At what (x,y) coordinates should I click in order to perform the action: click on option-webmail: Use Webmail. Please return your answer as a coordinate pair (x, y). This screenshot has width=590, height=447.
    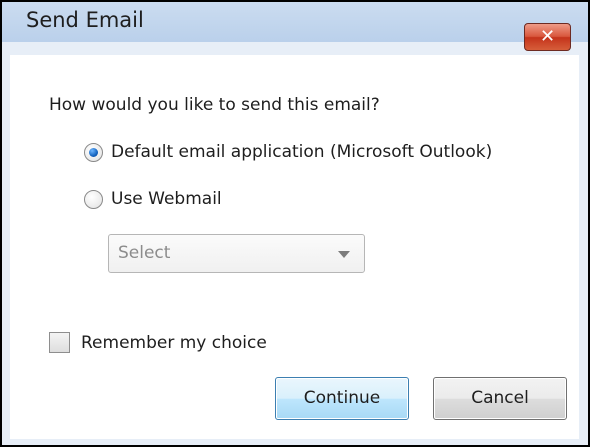
    Looking at the image, I should click on (153, 199).